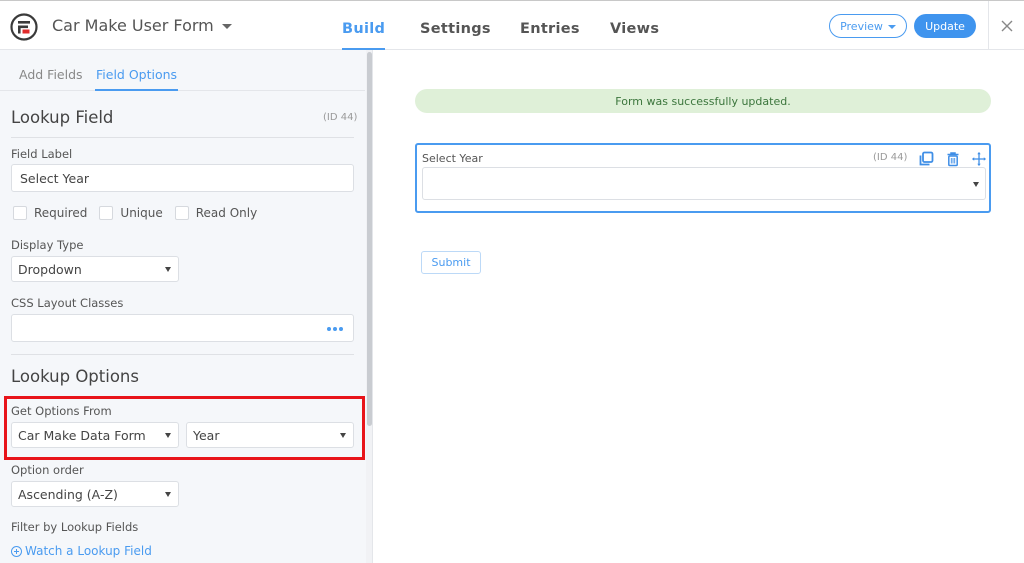 The image size is (1024, 563). Describe the element at coordinates (945, 26) in the screenshot. I see `update-button: Update` at that location.